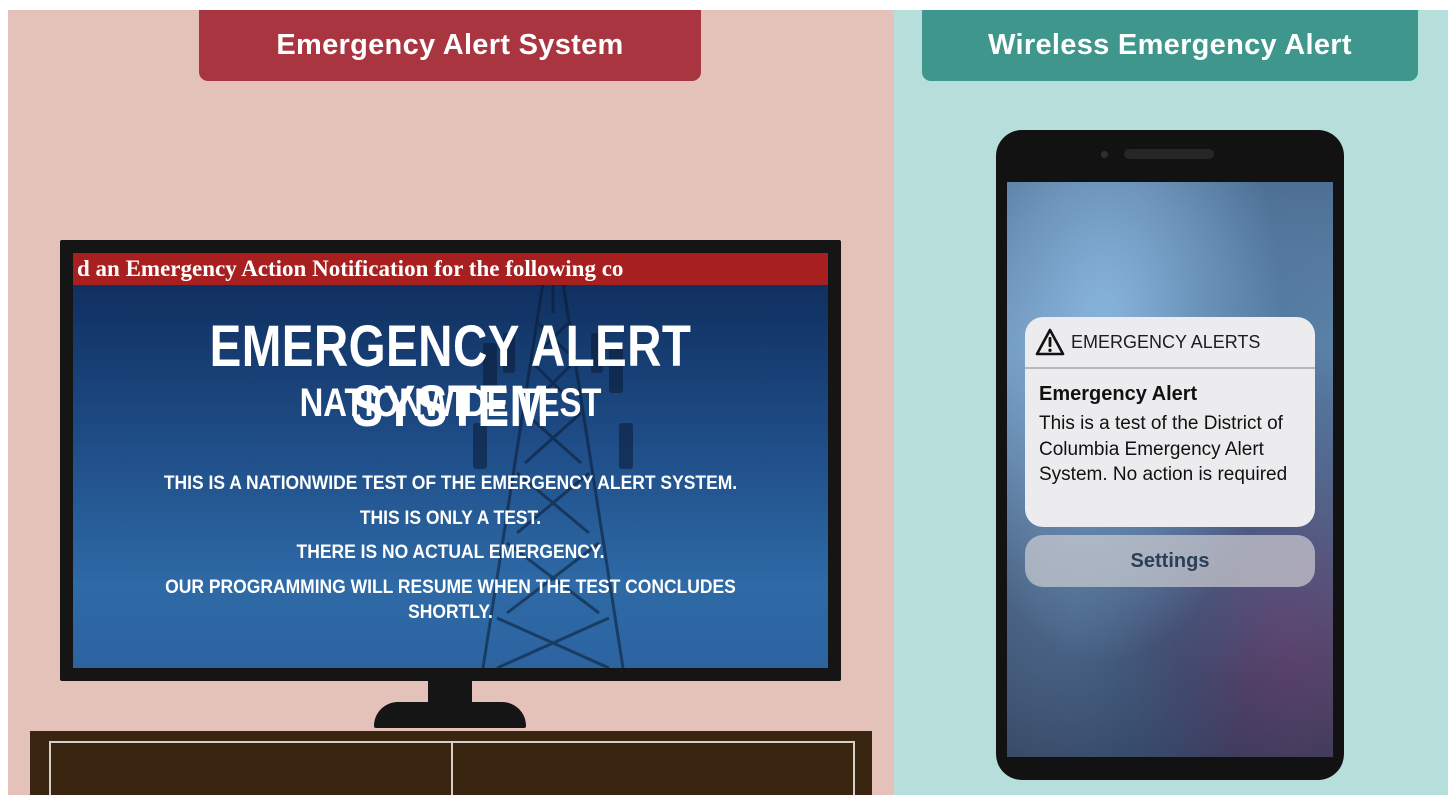 This screenshot has height=795, width=1448. I want to click on tv-subtitle: NATIONWIDE TEST, so click(450, 403).